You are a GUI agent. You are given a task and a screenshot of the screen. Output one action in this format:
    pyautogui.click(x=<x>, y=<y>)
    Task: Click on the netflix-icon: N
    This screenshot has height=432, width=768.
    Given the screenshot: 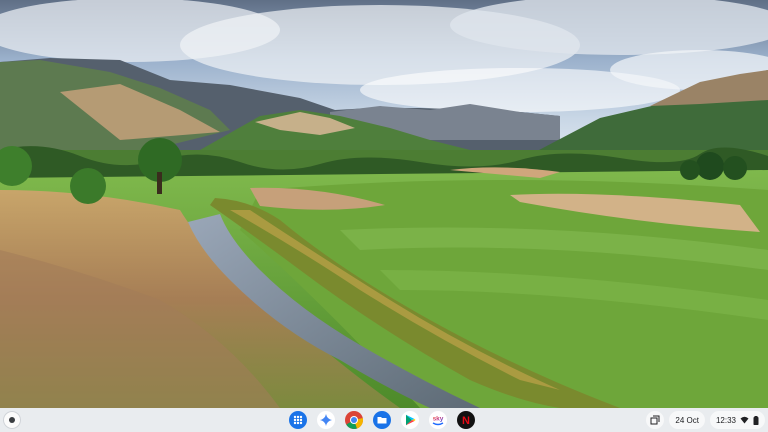 What is the action you would take?
    pyautogui.click(x=466, y=420)
    